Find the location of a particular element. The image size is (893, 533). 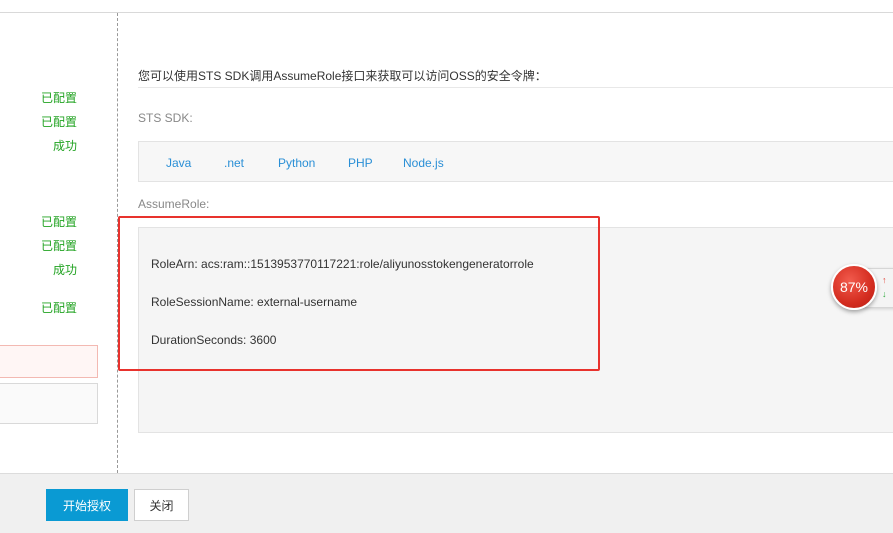

close-button: 关闭 is located at coordinates (161, 505).